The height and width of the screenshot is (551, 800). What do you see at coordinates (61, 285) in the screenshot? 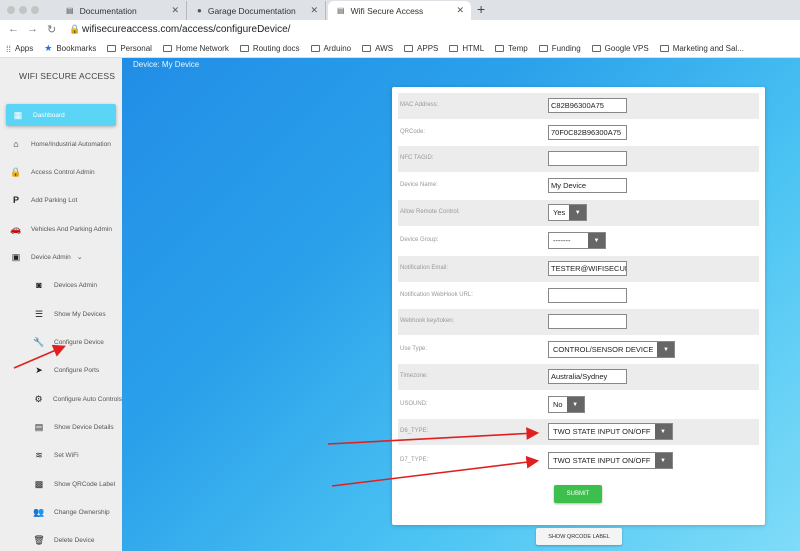
I see `sidebar-item-devices-admin: ◙ Devices Admin` at bounding box center [61, 285].